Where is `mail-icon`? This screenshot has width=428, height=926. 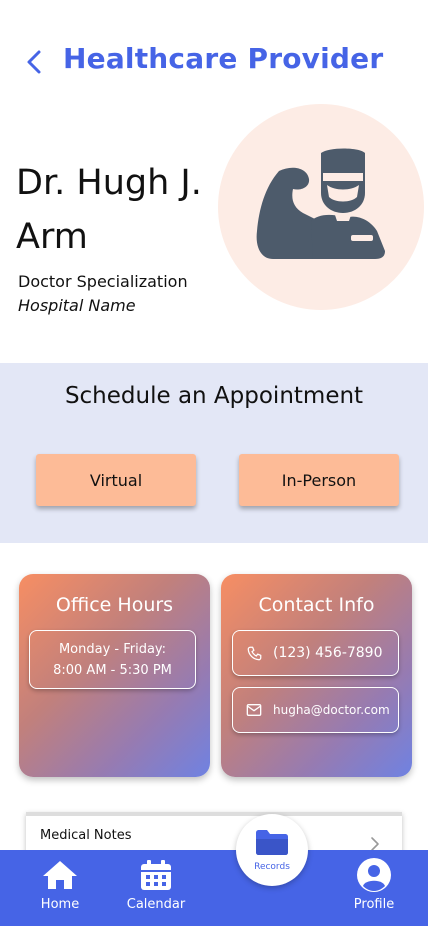 mail-icon is located at coordinates (254, 710).